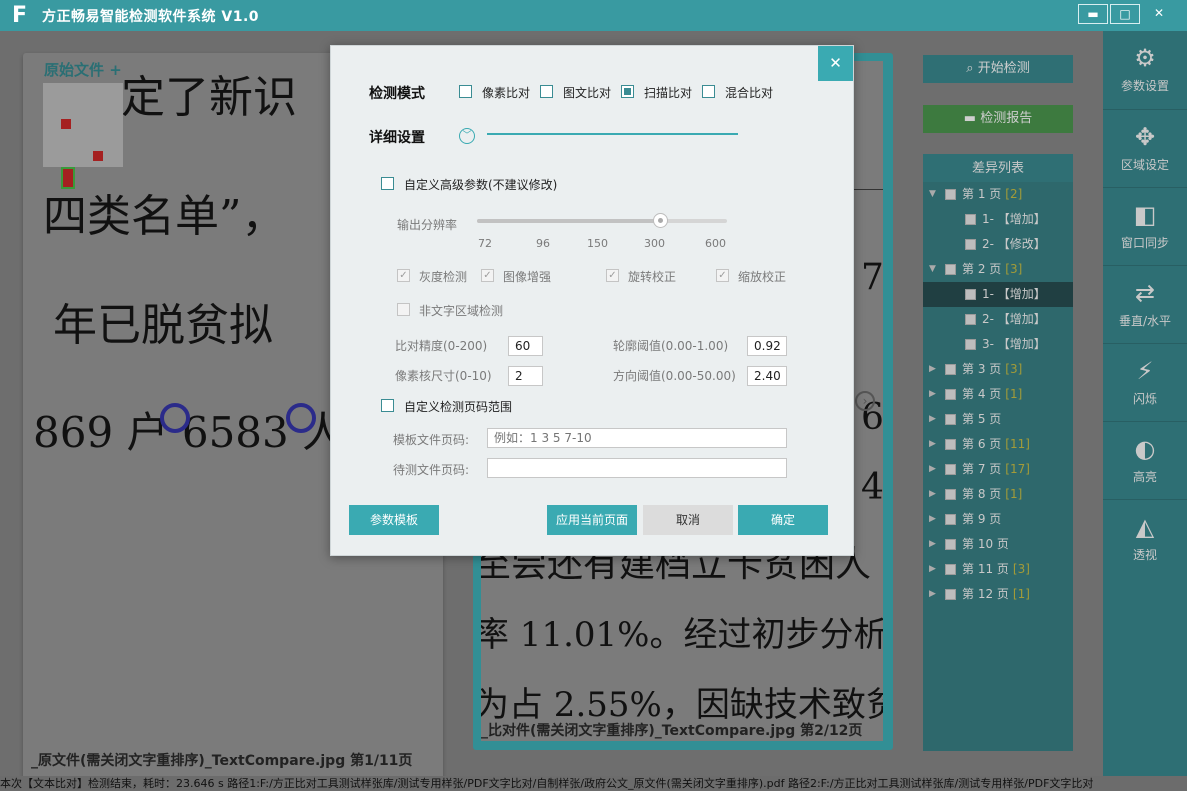  I want to click on right-toolbar: ⚙ 参数设置 ✥ 区域设定 ◧ 窗口同步 ⇄ 垂直/水平 ⚡ 闪烁 ◐ 高亮 ◭ 透视, so click(1145, 403).